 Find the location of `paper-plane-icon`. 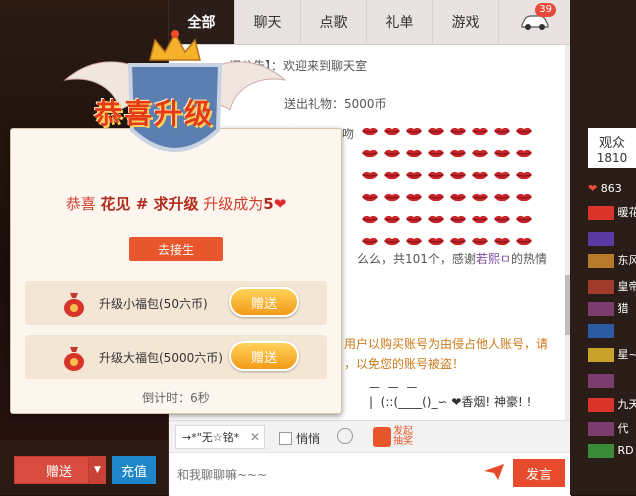

paper-plane-icon is located at coordinates (494, 472).